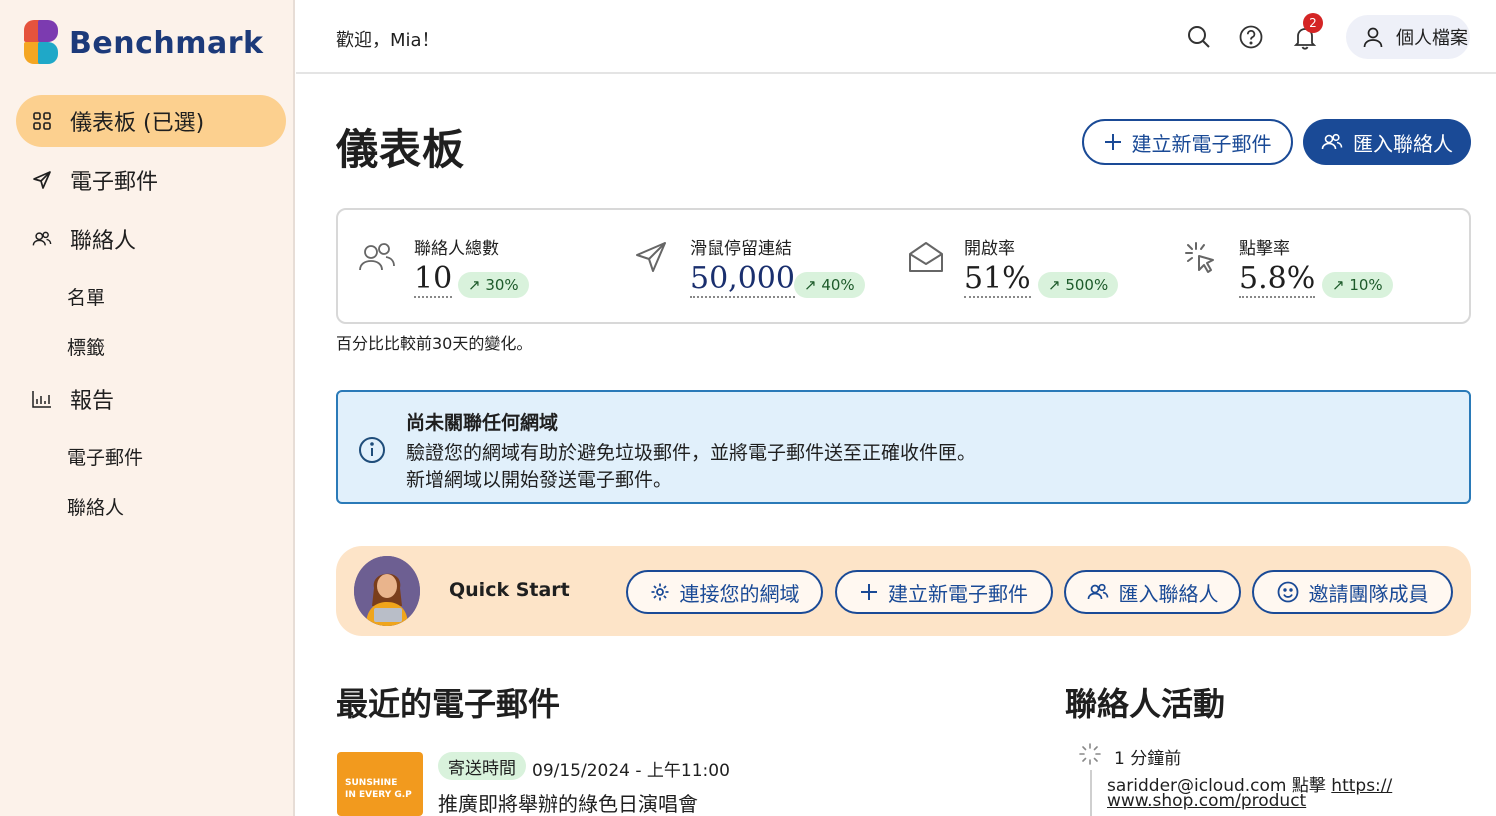  Describe the element at coordinates (1148, 759) in the screenshot. I see `activity-time: 1 分鐘前` at that location.